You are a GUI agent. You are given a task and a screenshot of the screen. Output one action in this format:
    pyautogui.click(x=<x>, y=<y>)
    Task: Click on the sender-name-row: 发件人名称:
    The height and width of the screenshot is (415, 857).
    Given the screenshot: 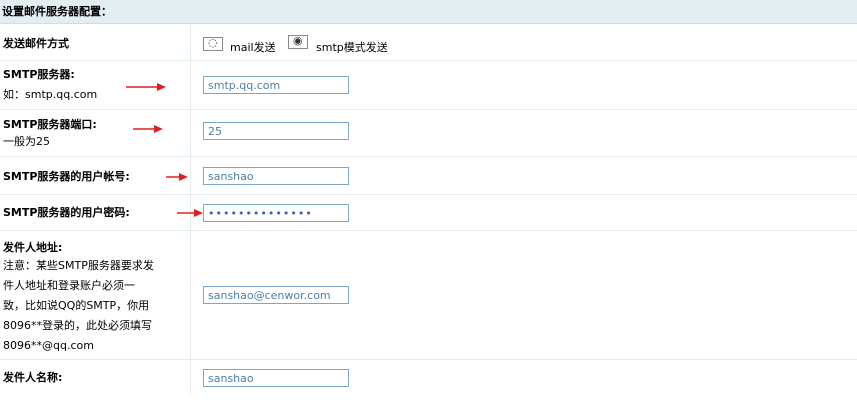 What is the action you would take?
    pyautogui.click(x=428, y=377)
    